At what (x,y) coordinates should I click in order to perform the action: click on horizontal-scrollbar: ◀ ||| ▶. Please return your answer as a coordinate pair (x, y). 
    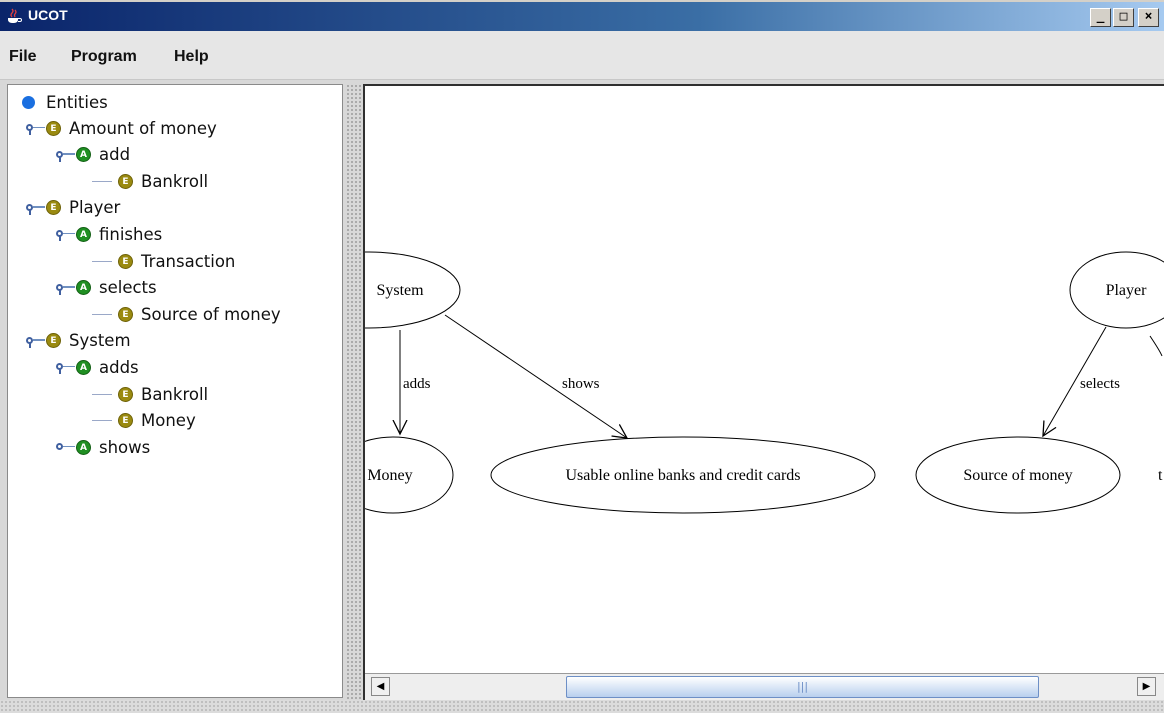
    Looking at the image, I should click on (764, 686).